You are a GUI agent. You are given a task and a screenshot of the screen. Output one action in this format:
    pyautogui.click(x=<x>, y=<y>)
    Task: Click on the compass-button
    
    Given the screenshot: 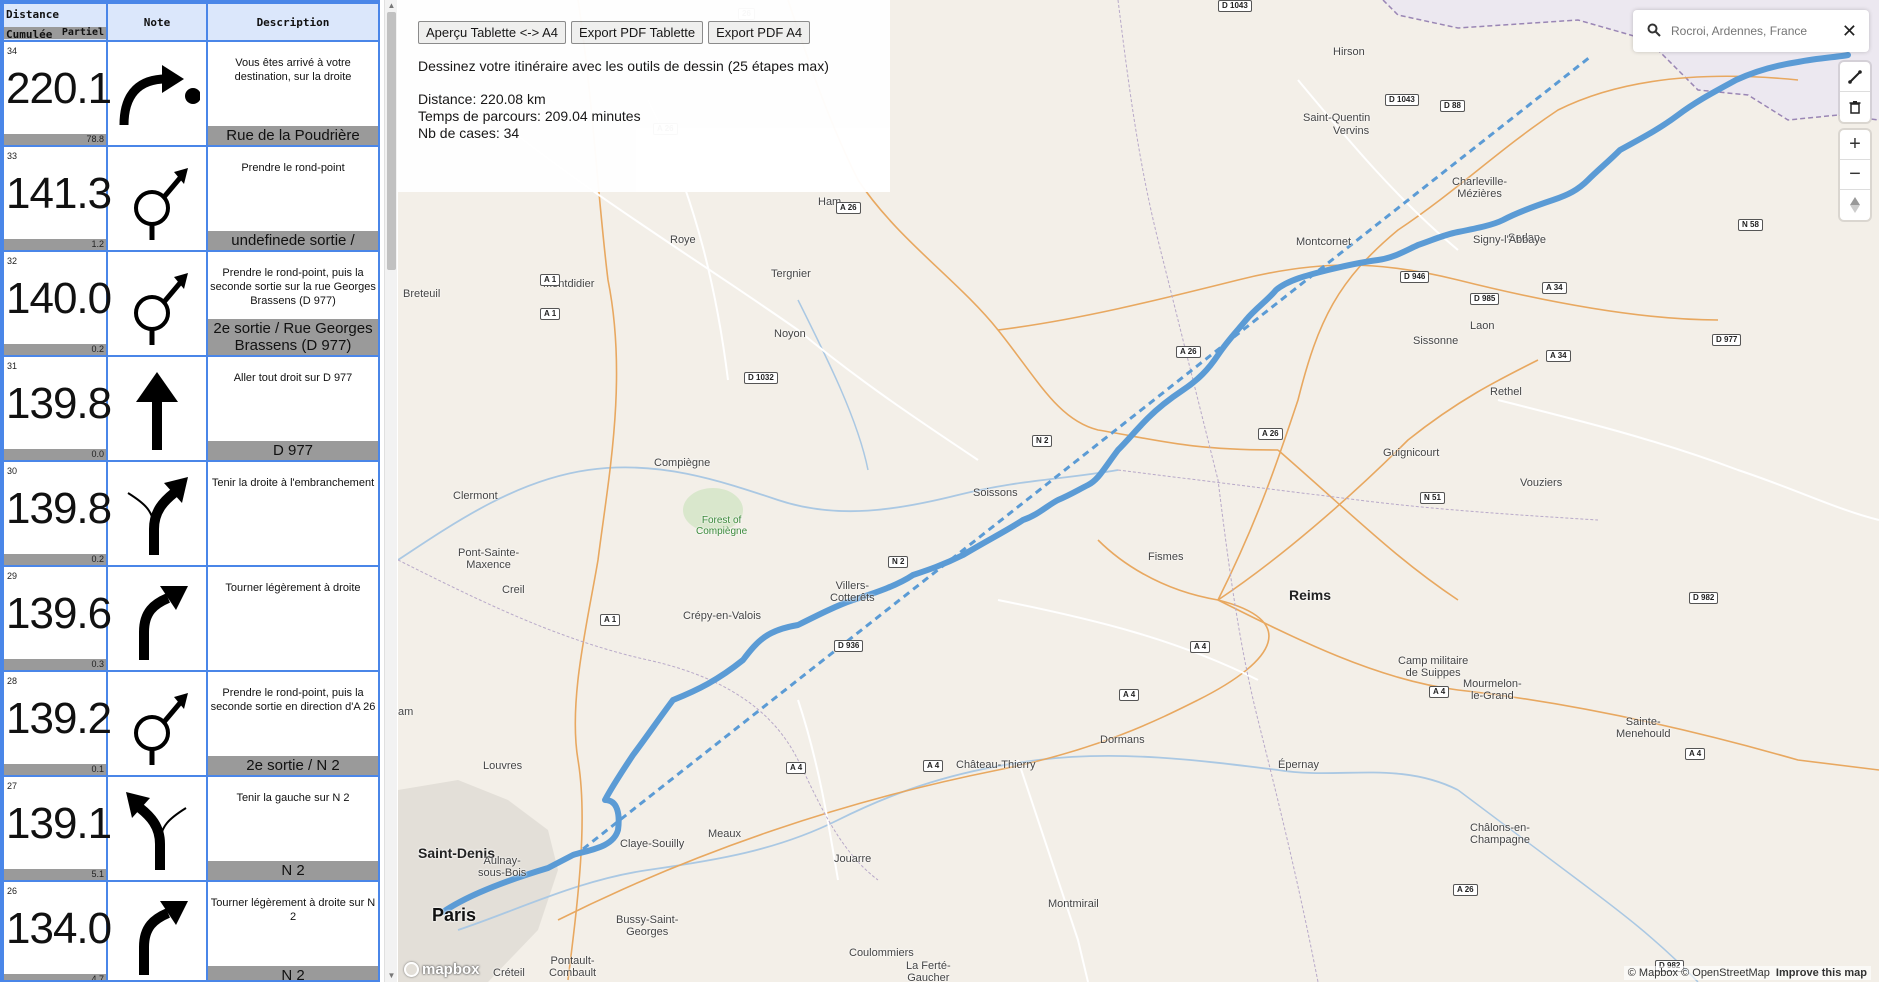 What is the action you would take?
    pyautogui.click(x=1855, y=205)
    